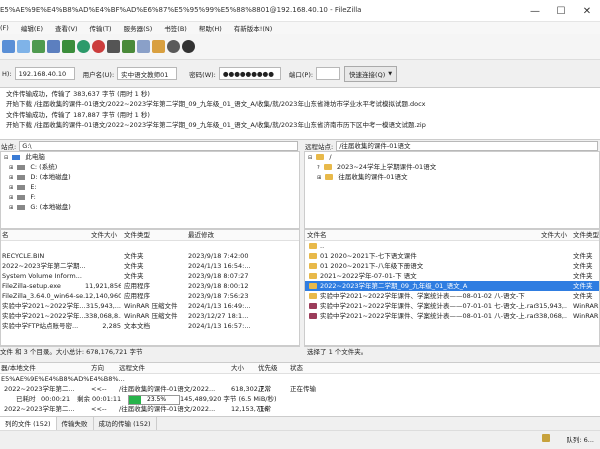 The width and height of the screenshot is (600, 449). I want to click on tab-queued-files: 列的文件 (152), so click(28, 423).